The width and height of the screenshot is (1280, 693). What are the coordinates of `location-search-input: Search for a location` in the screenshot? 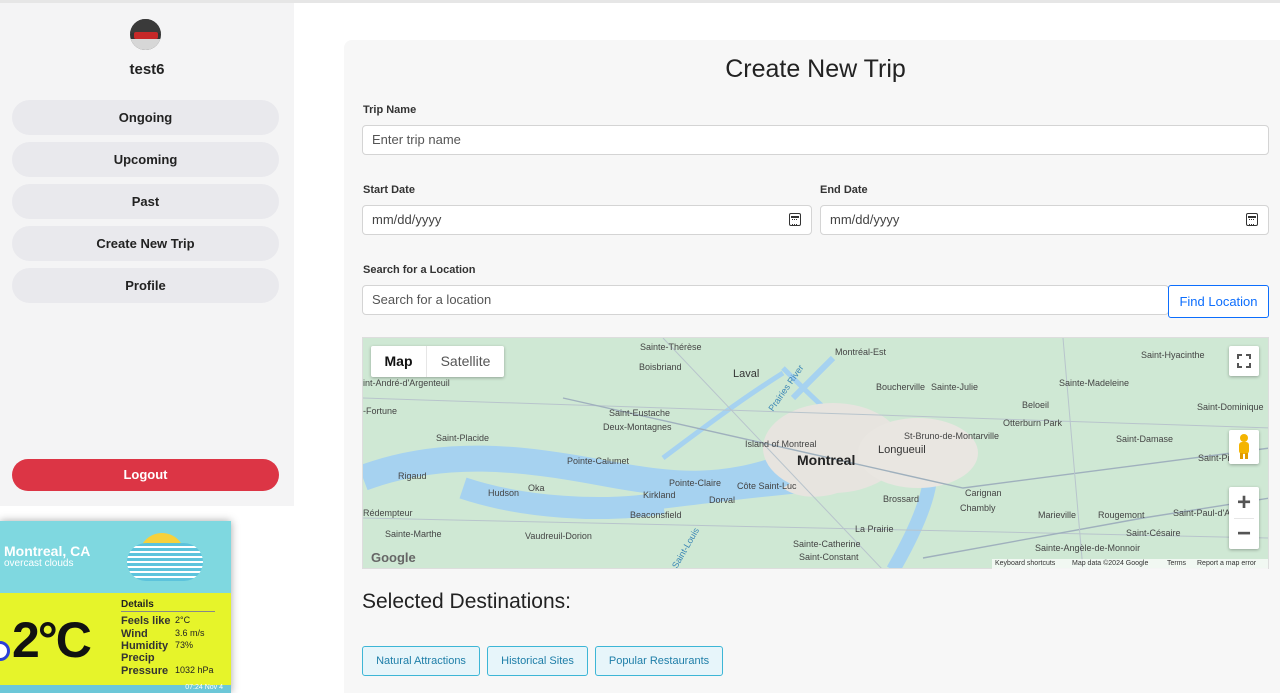 It's located at (765, 300).